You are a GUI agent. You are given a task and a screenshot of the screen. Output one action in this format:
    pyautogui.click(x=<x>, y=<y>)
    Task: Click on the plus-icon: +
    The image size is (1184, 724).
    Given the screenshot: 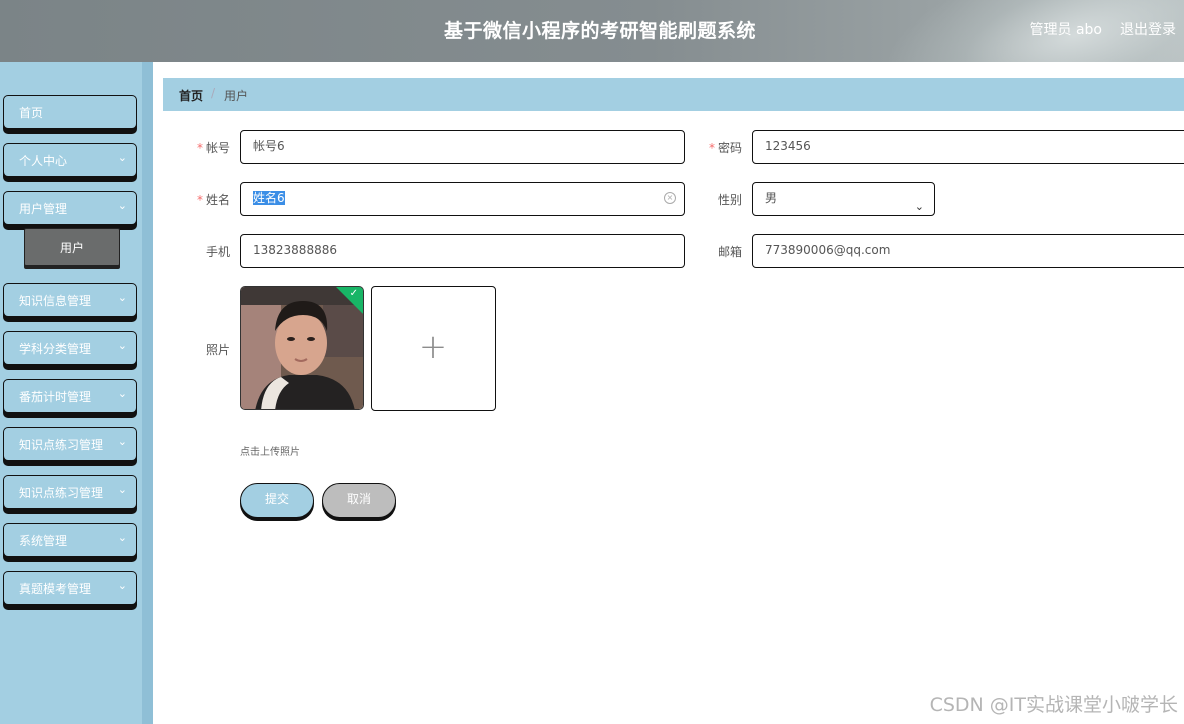 What is the action you would take?
    pyautogui.click(x=433, y=347)
    